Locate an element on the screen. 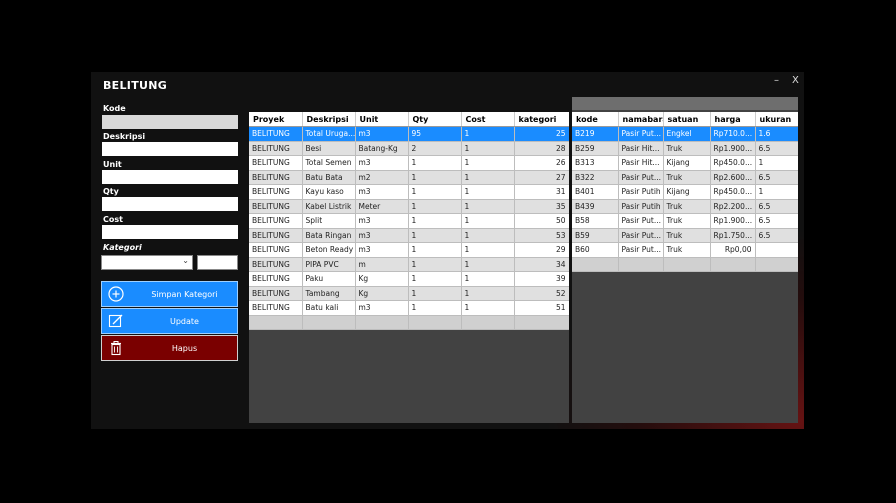 The height and width of the screenshot is (503, 896). table-cell: Kayu kaso is located at coordinates (329, 192).